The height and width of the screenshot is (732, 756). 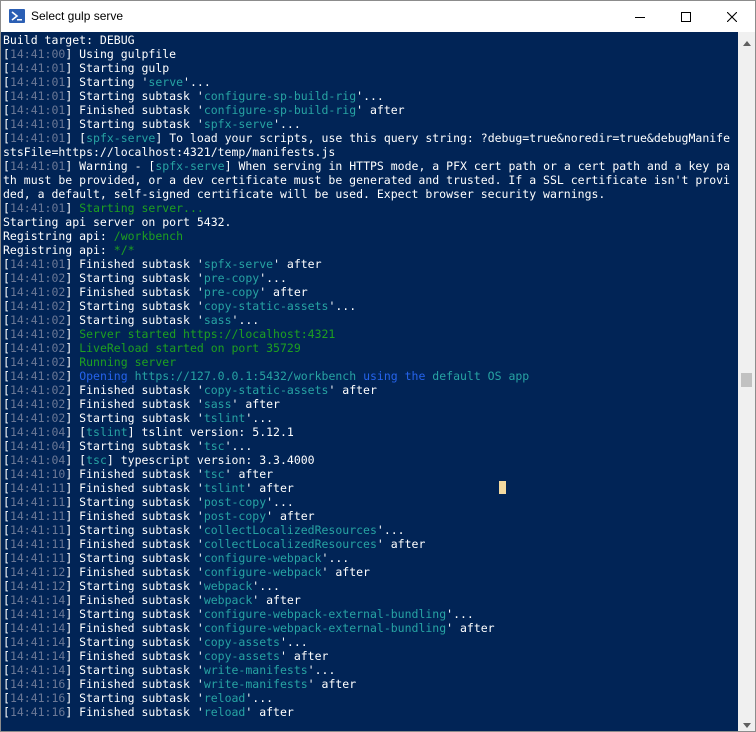 I want to click on title-bar: Select gulp serve, so click(x=378, y=16).